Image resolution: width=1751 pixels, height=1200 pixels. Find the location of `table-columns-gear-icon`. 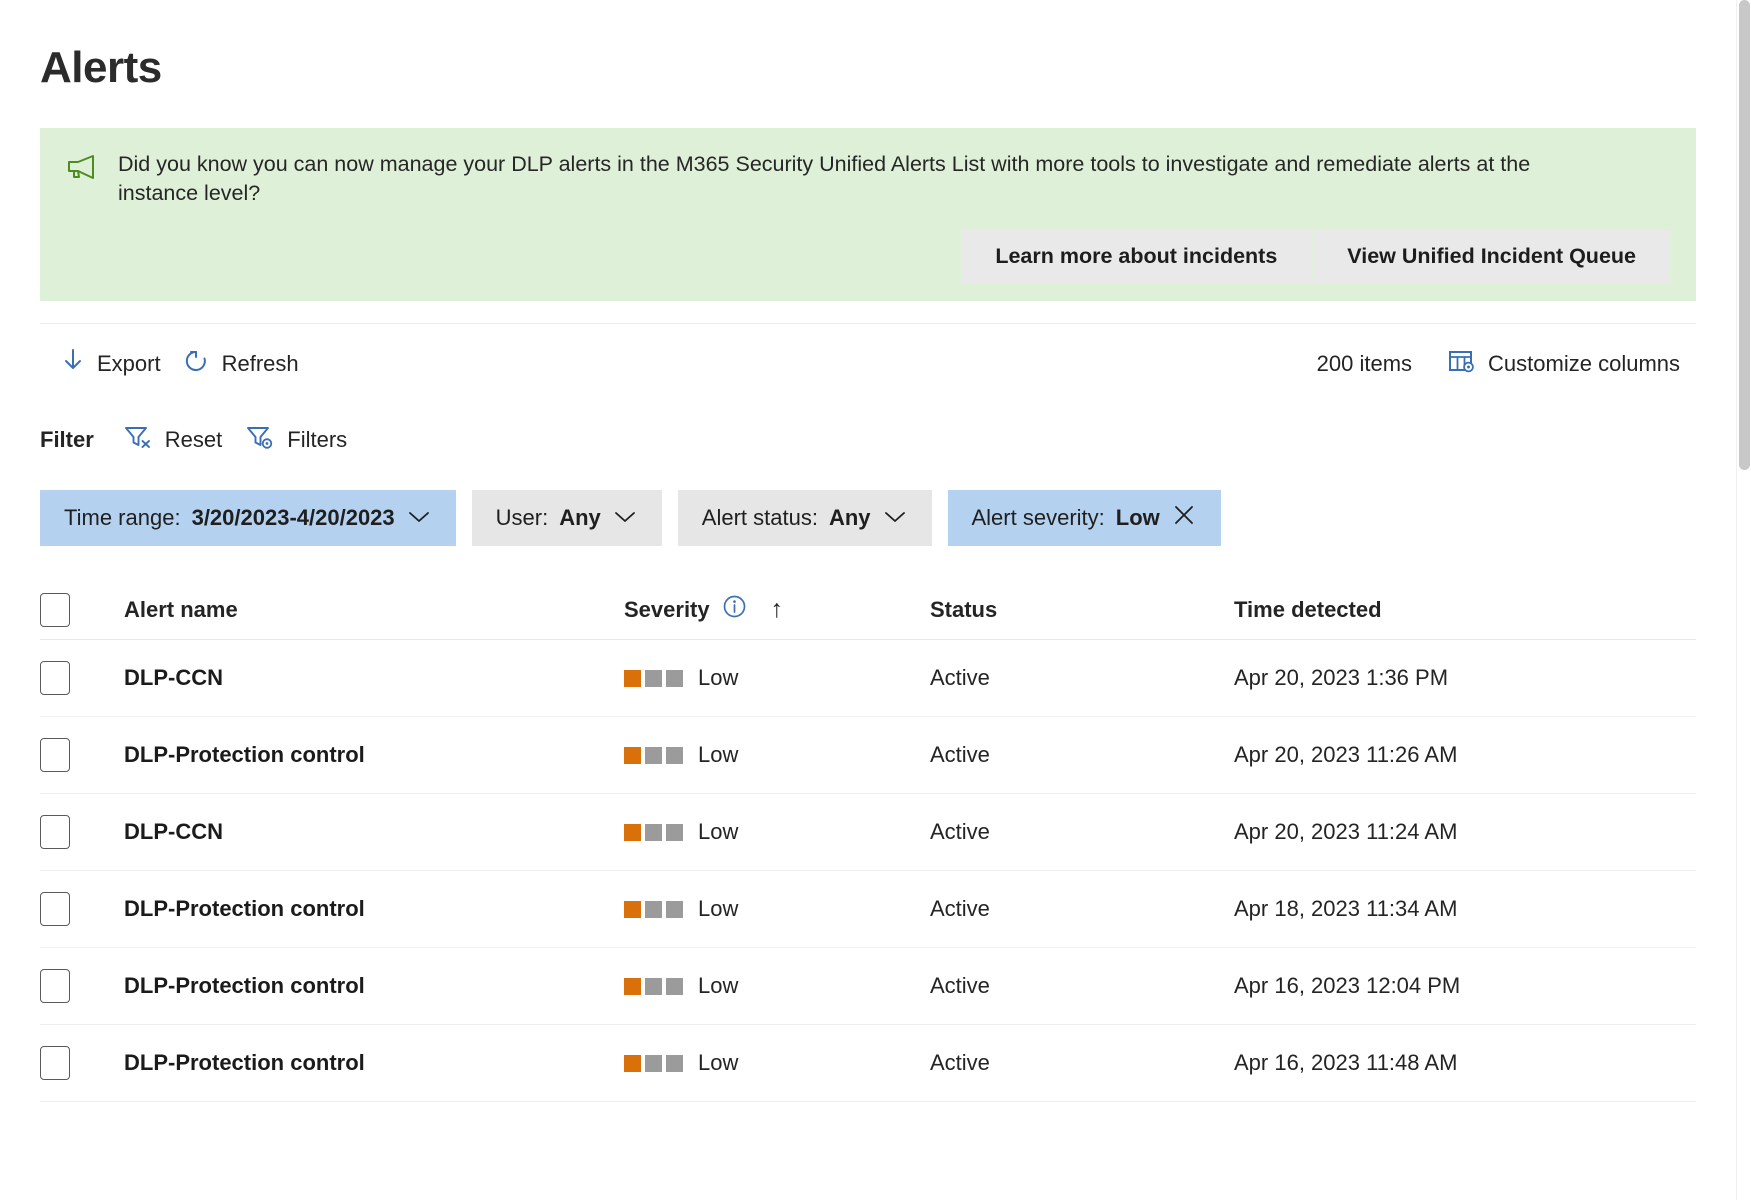

table-columns-gear-icon is located at coordinates (1461, 364).